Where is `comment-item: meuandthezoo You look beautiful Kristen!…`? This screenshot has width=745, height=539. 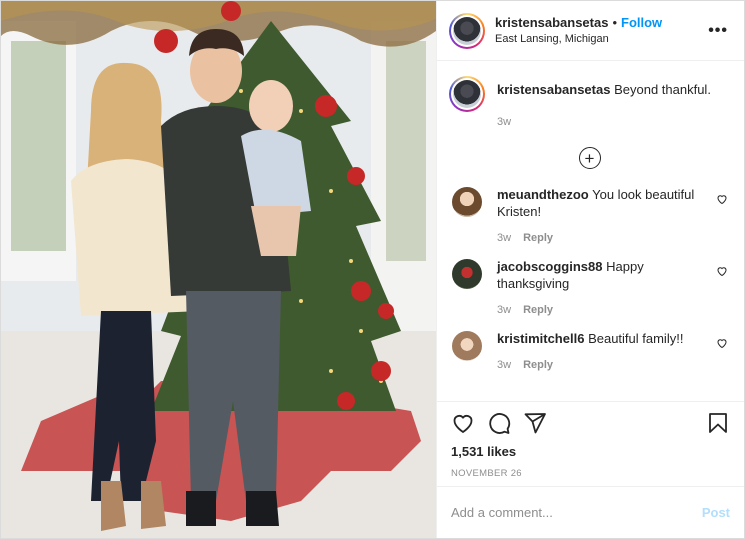 comment-item: meuandthezoo You look beautiful Kristen!… is located at coordinates (589, 216).